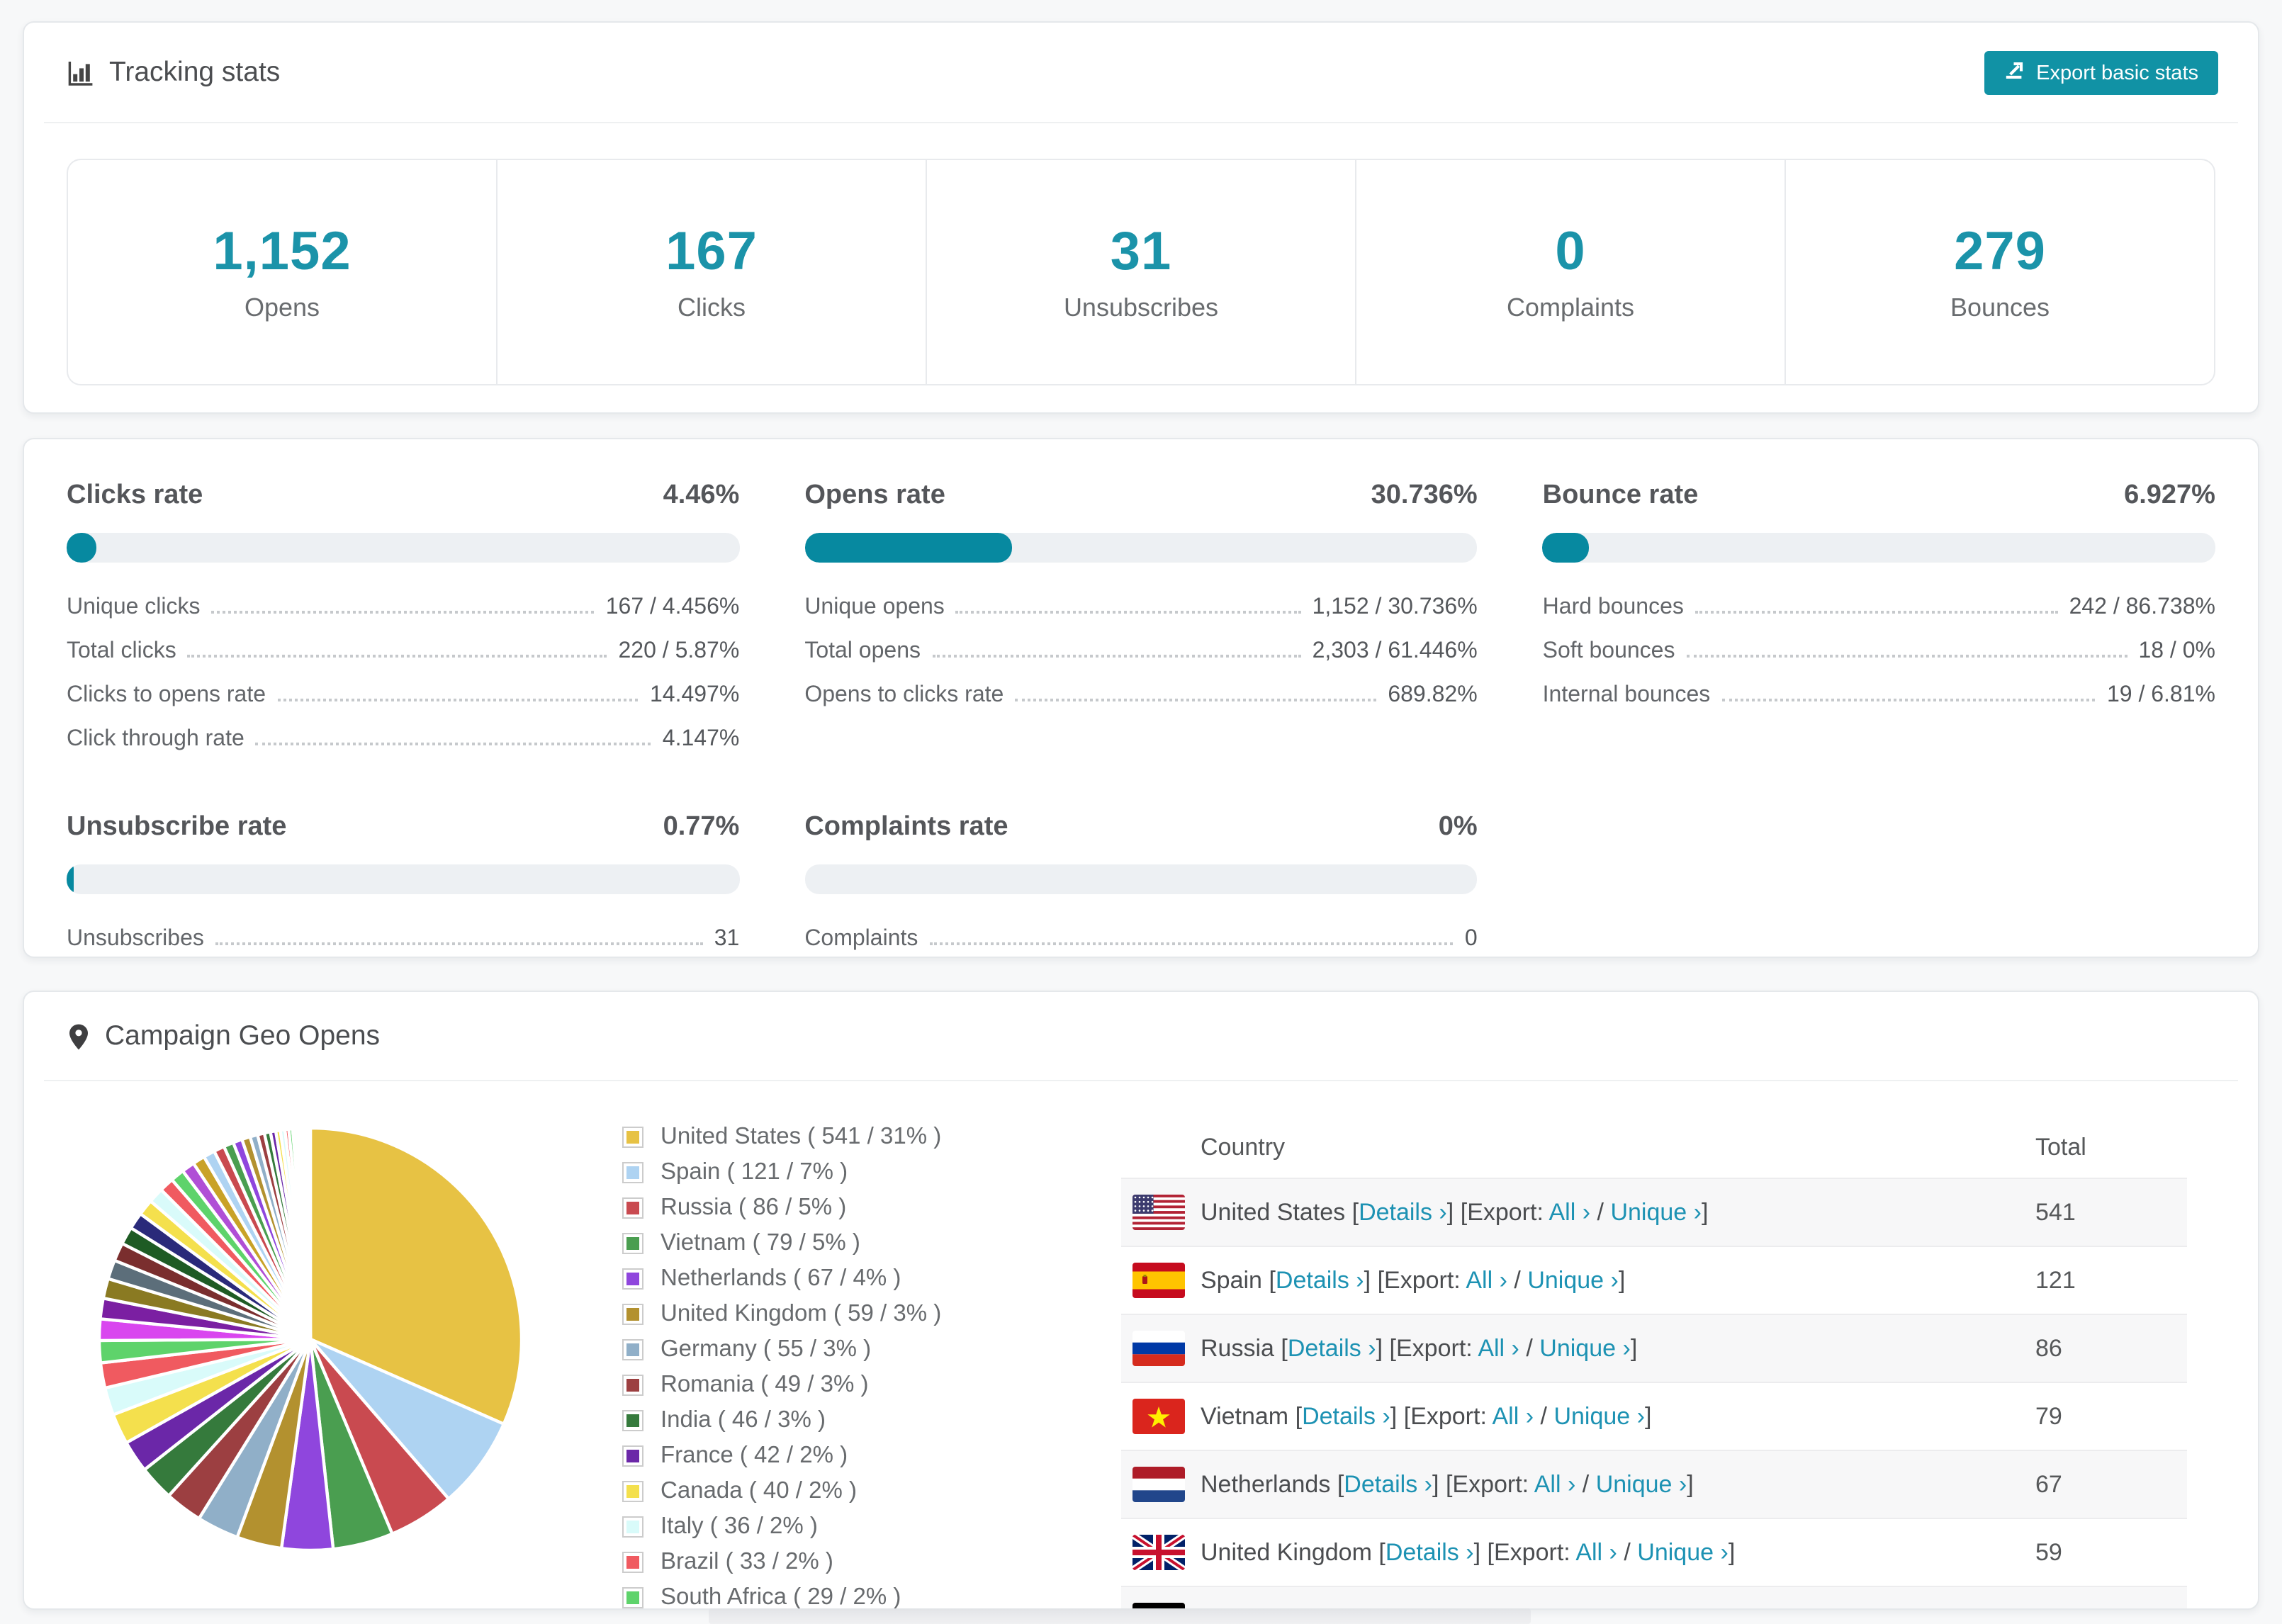  What do you see at coordinates (223, 1037) in the screenshot?
I see `campaign-geo-opens-title: Campaign Geo Opens` at bounding box center [223, 1037].